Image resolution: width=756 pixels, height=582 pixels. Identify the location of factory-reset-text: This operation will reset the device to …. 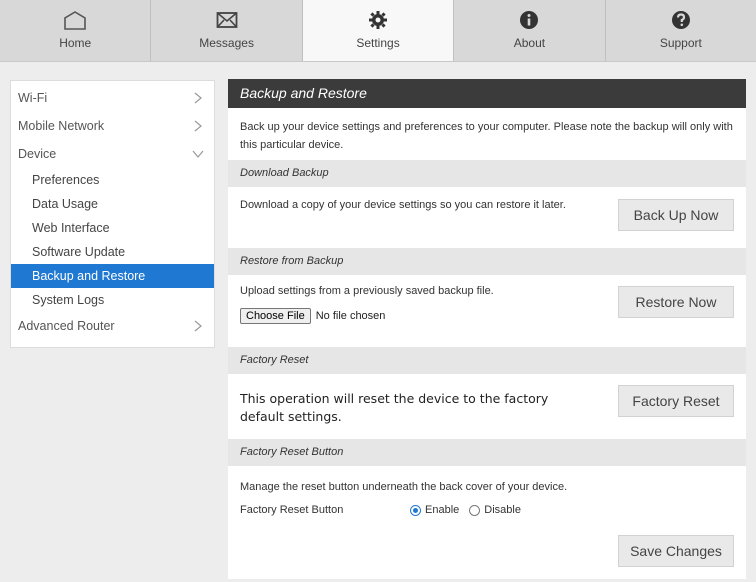
(394, 407).